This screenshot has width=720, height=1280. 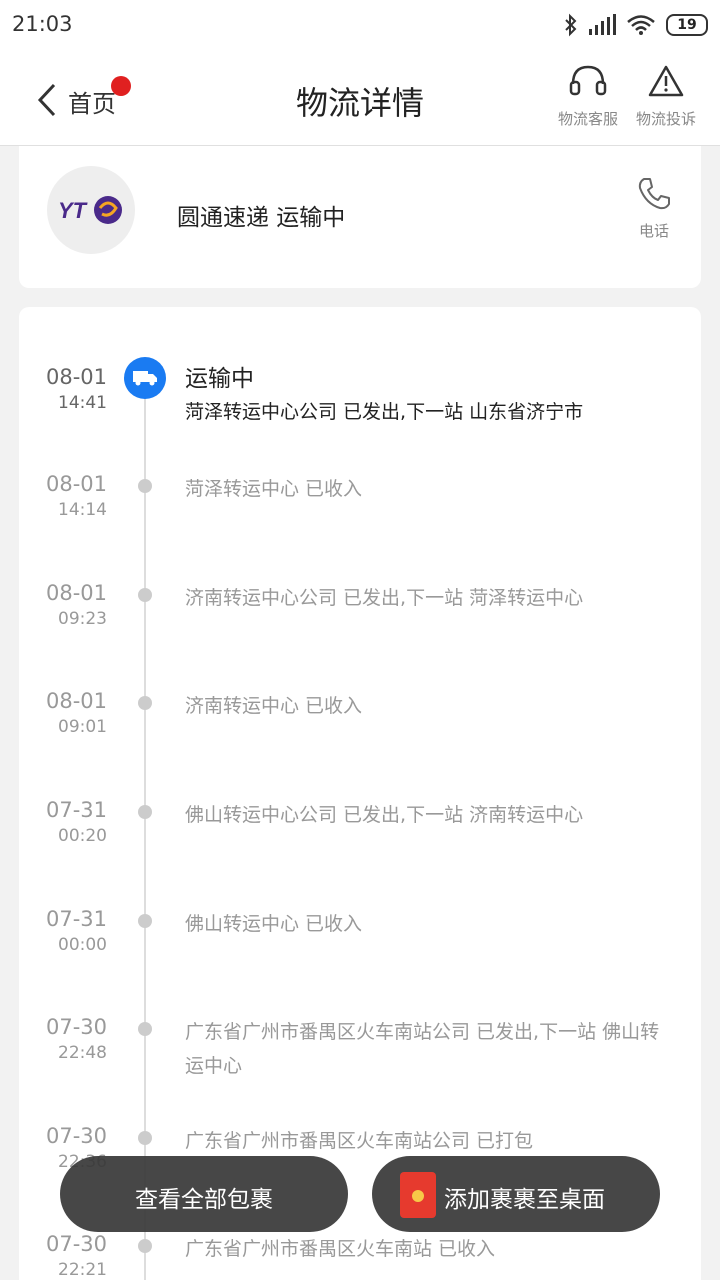 I want to click on add-to-desktop-button: 添加裹裹至桌面, so click(x=516, y=1194).